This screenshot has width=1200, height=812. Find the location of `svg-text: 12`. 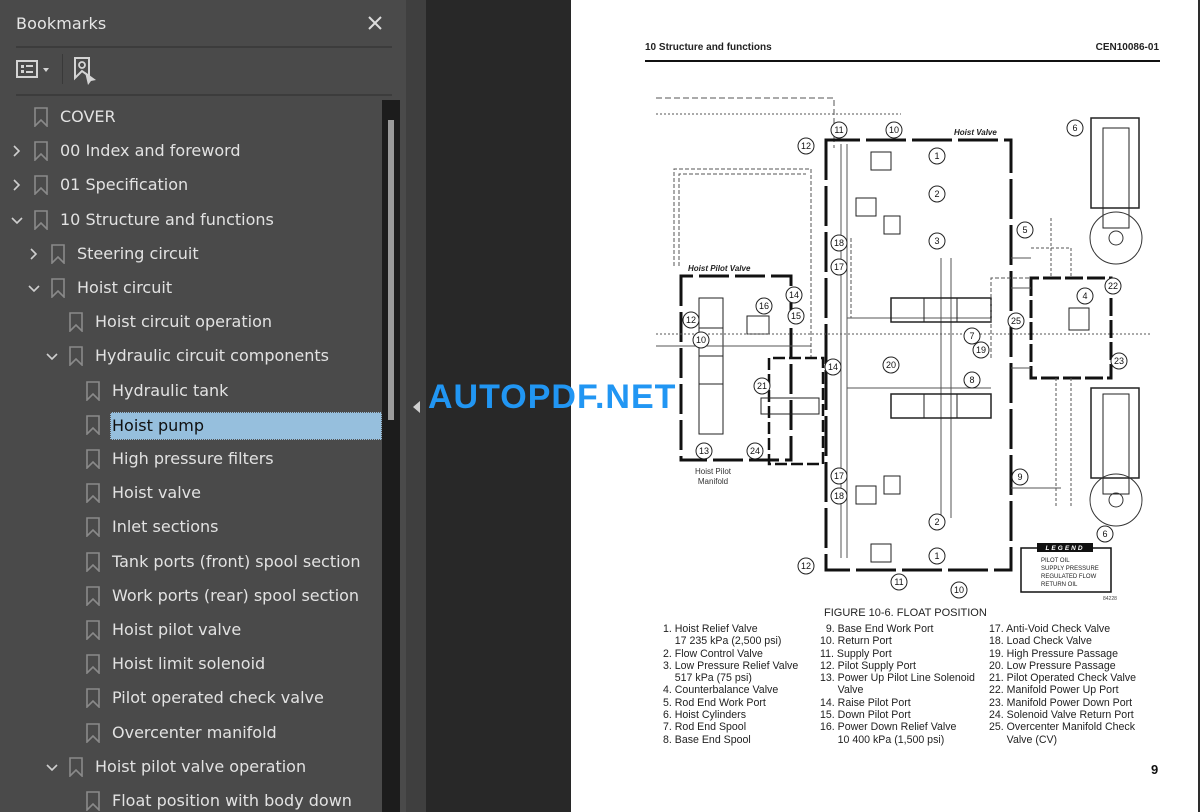

svg-text: 12 is located at coordinates (806, 146).